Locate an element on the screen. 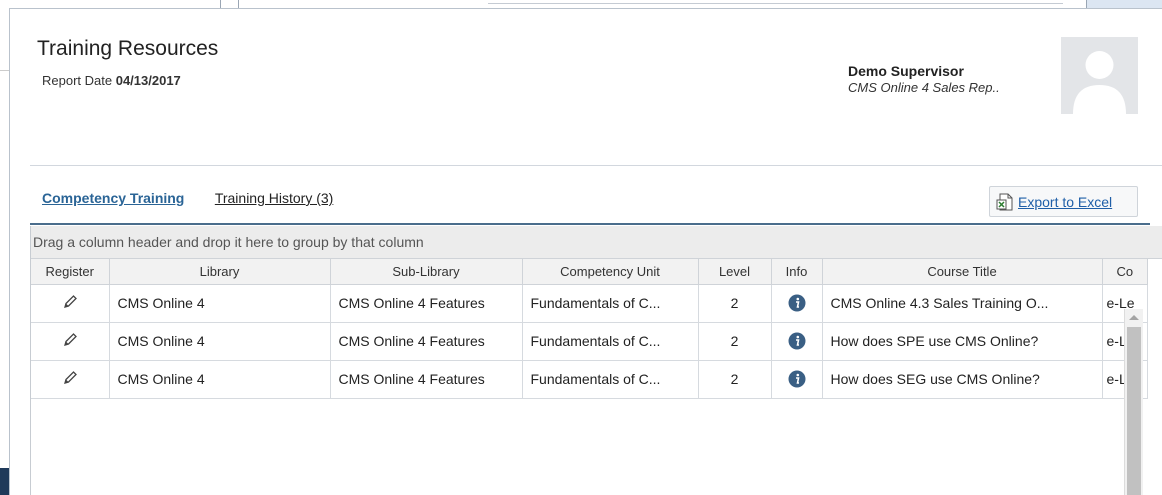  column-header-level: Level is located at coordinates (735, 272).